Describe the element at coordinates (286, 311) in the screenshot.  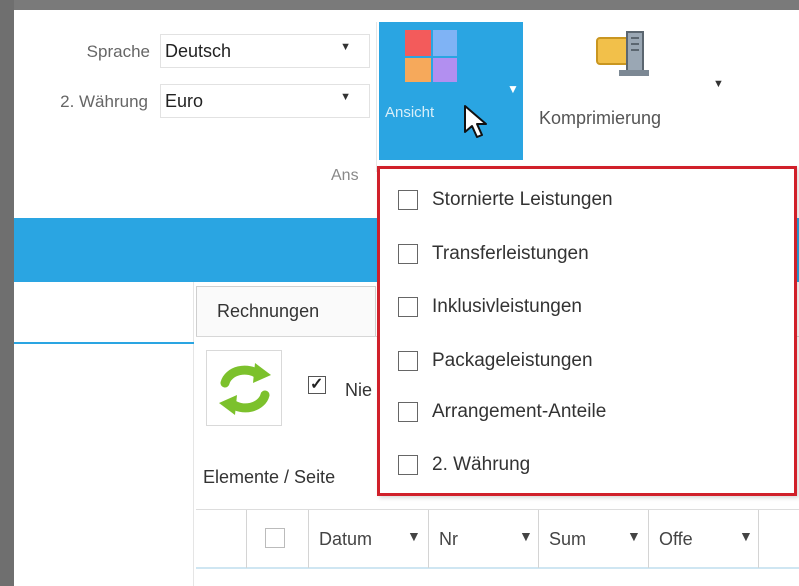
I see `tab-rechnungen: Rechnungen` at that location.